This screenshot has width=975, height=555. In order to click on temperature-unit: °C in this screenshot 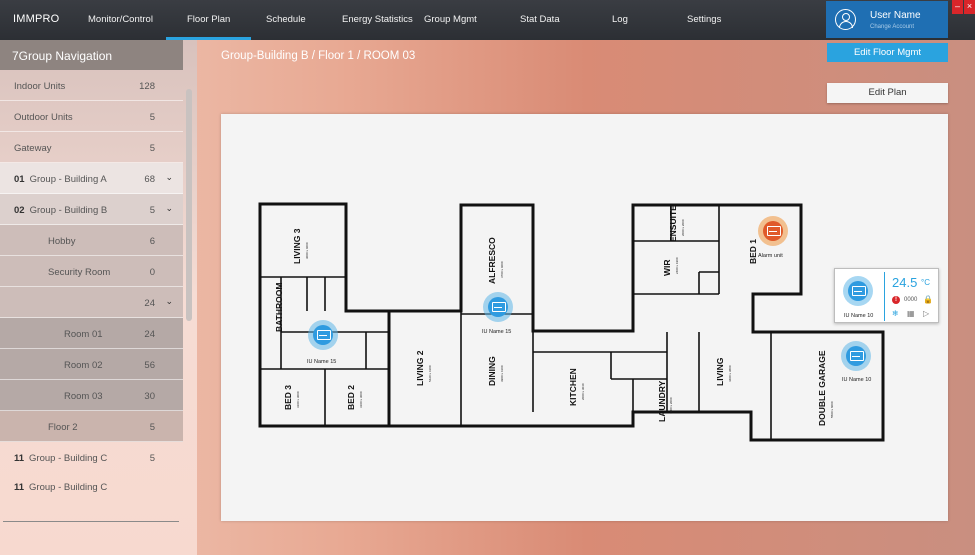, I will do `click(925, 282)`.